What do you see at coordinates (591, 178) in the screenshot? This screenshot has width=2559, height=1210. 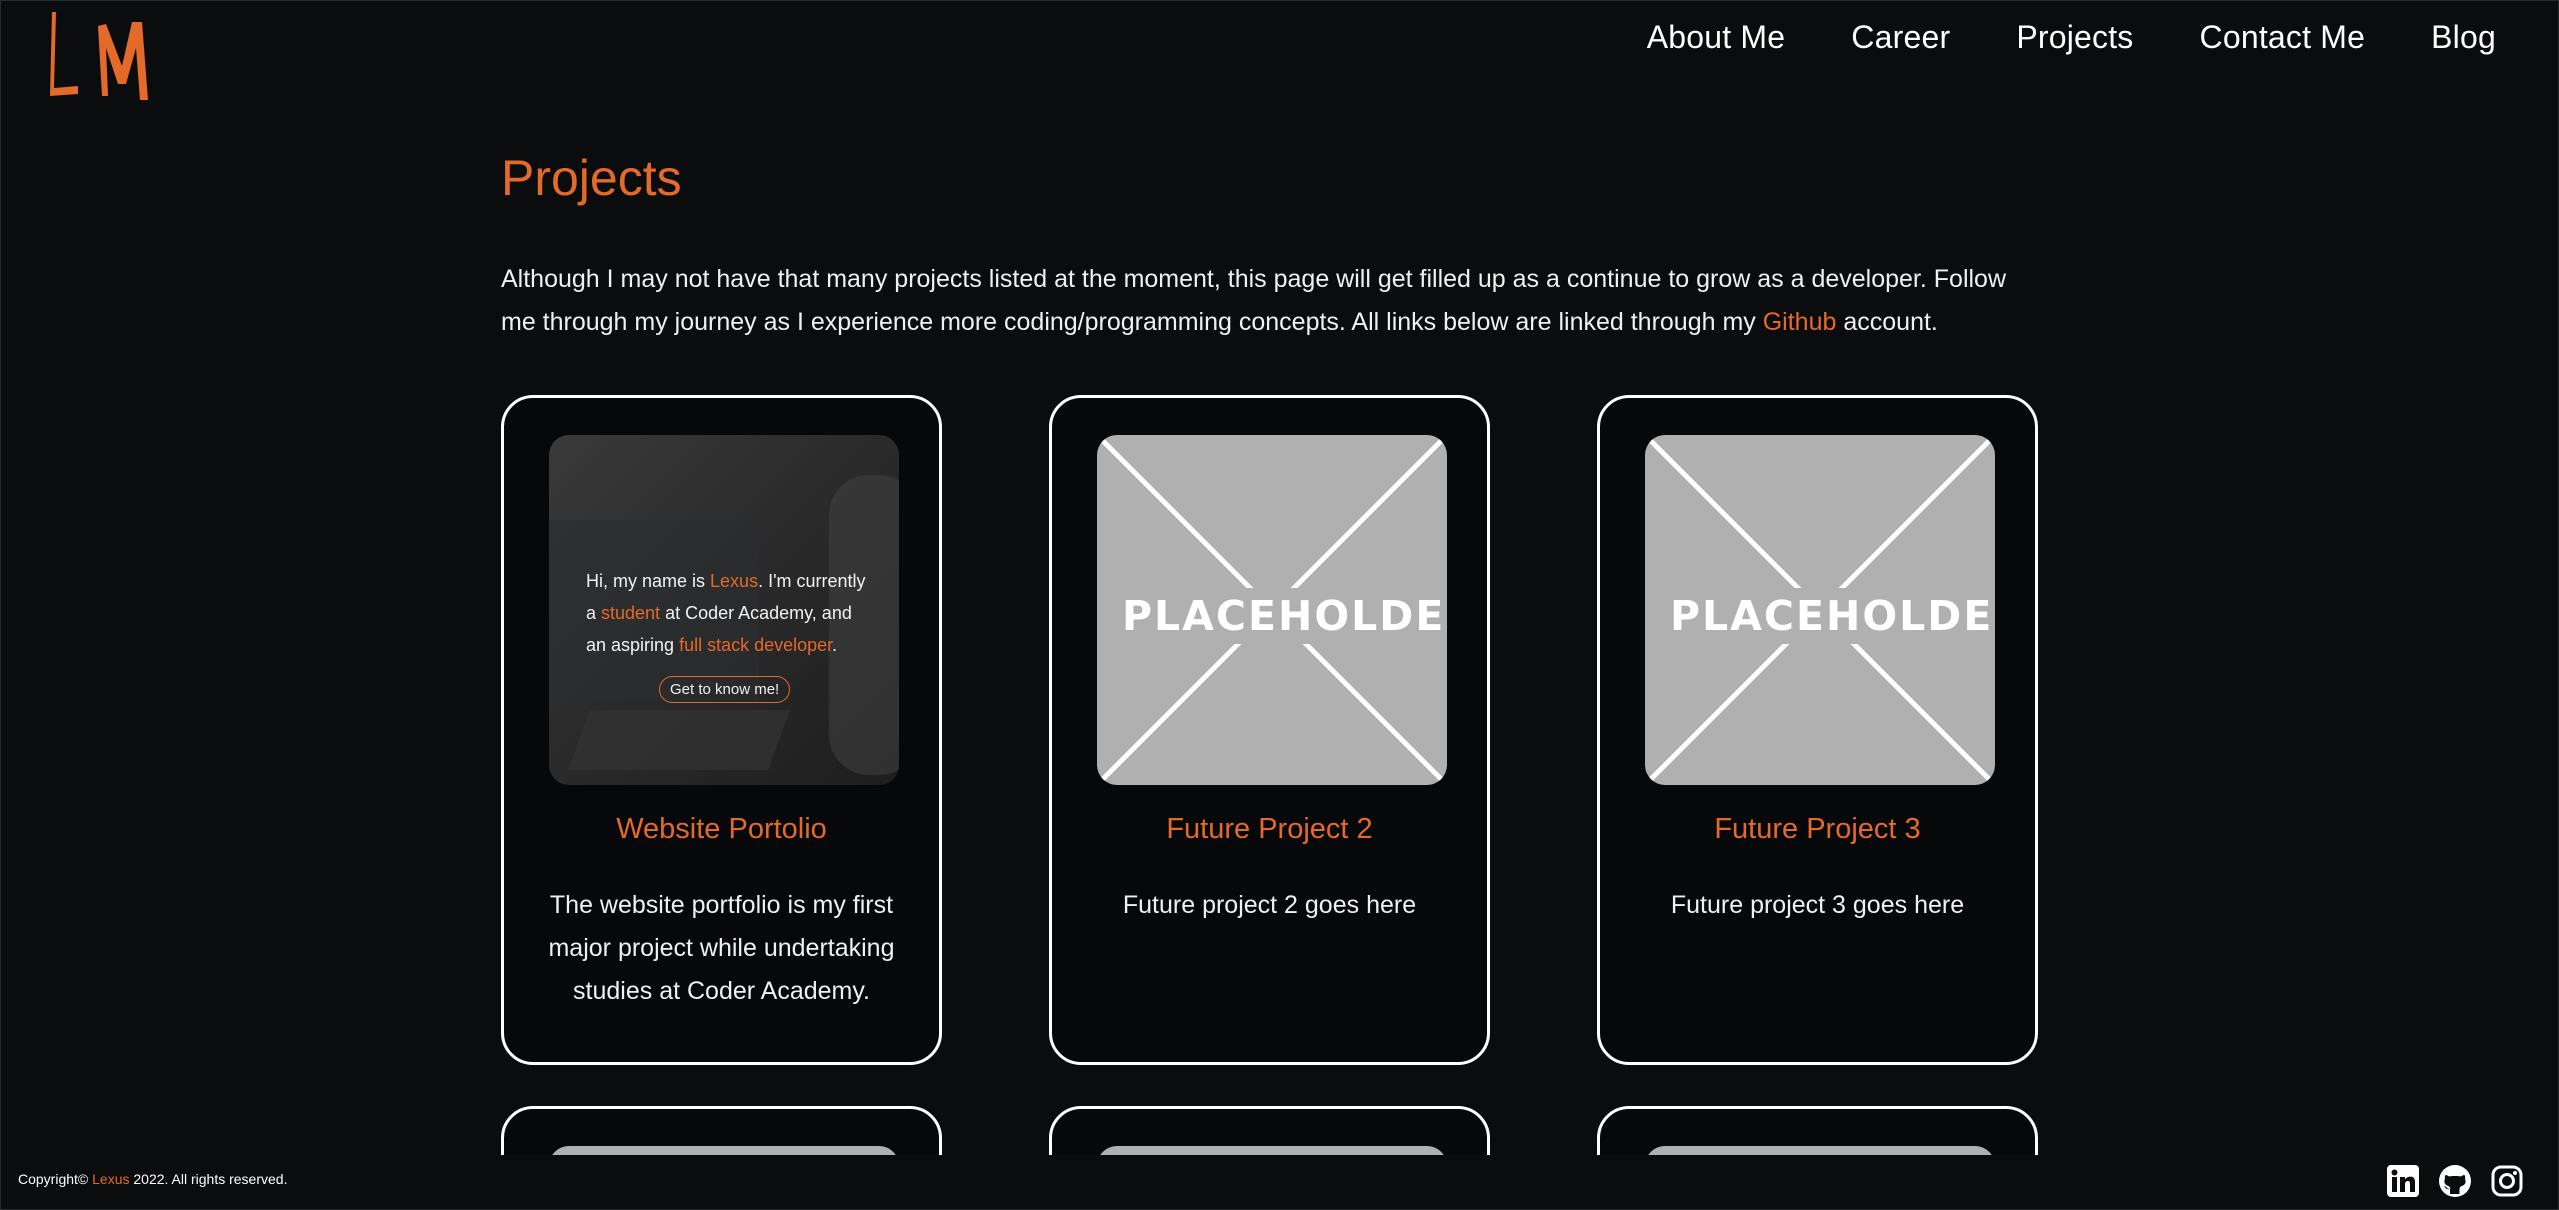 I see `page-title: Projects` at bounding box center [591, 178].